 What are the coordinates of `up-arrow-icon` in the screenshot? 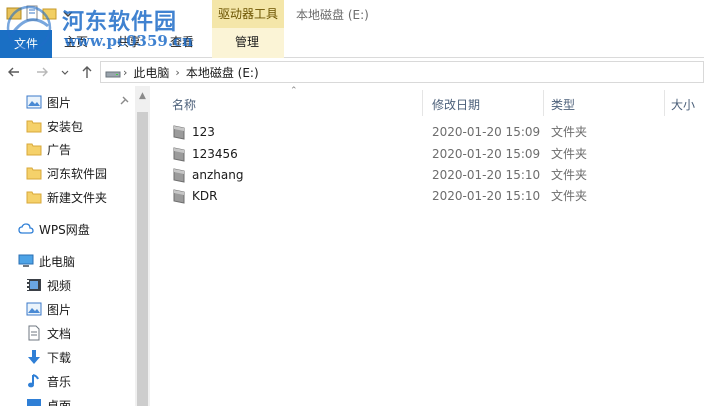 It's located at (87, 72).